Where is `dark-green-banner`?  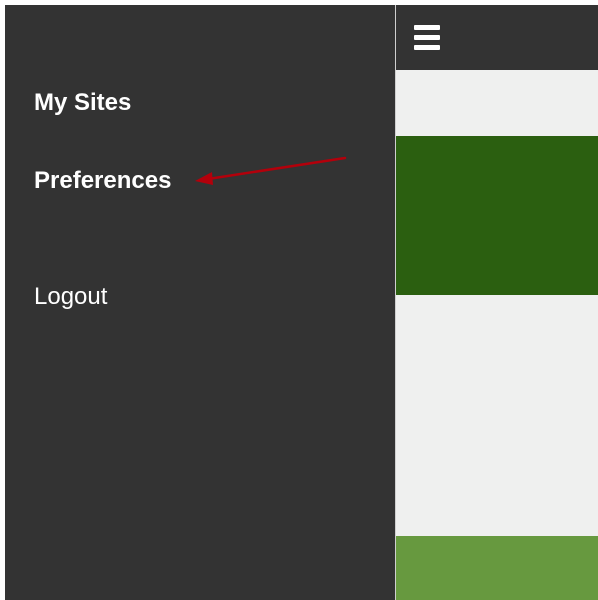 dark-green-banner is located at coordinates (497, 215).